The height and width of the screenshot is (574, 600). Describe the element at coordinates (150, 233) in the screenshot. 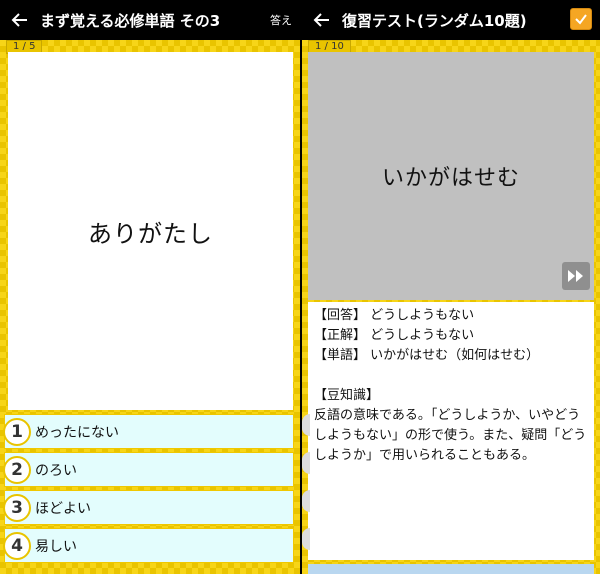

I see `question-word: ありがたし` at that location.